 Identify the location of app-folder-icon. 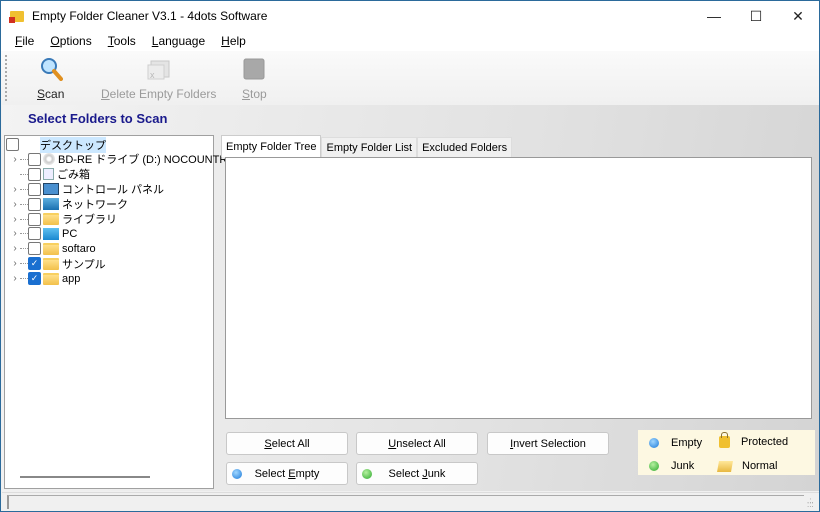
(17, 16).